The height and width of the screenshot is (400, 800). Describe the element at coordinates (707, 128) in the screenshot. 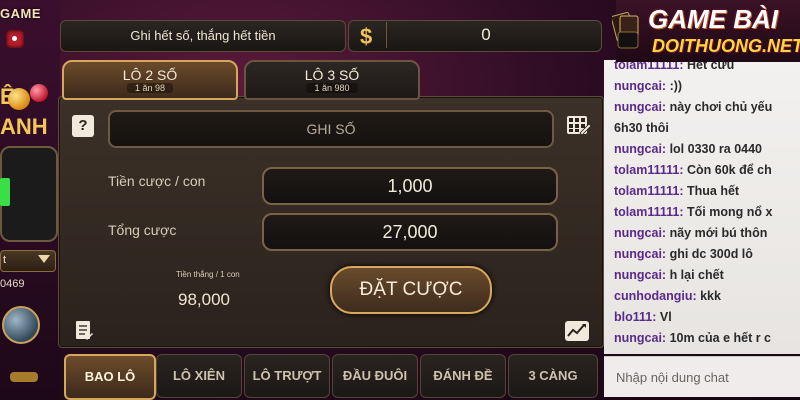

I see `chat-message: 6h30 thôi` at that location.